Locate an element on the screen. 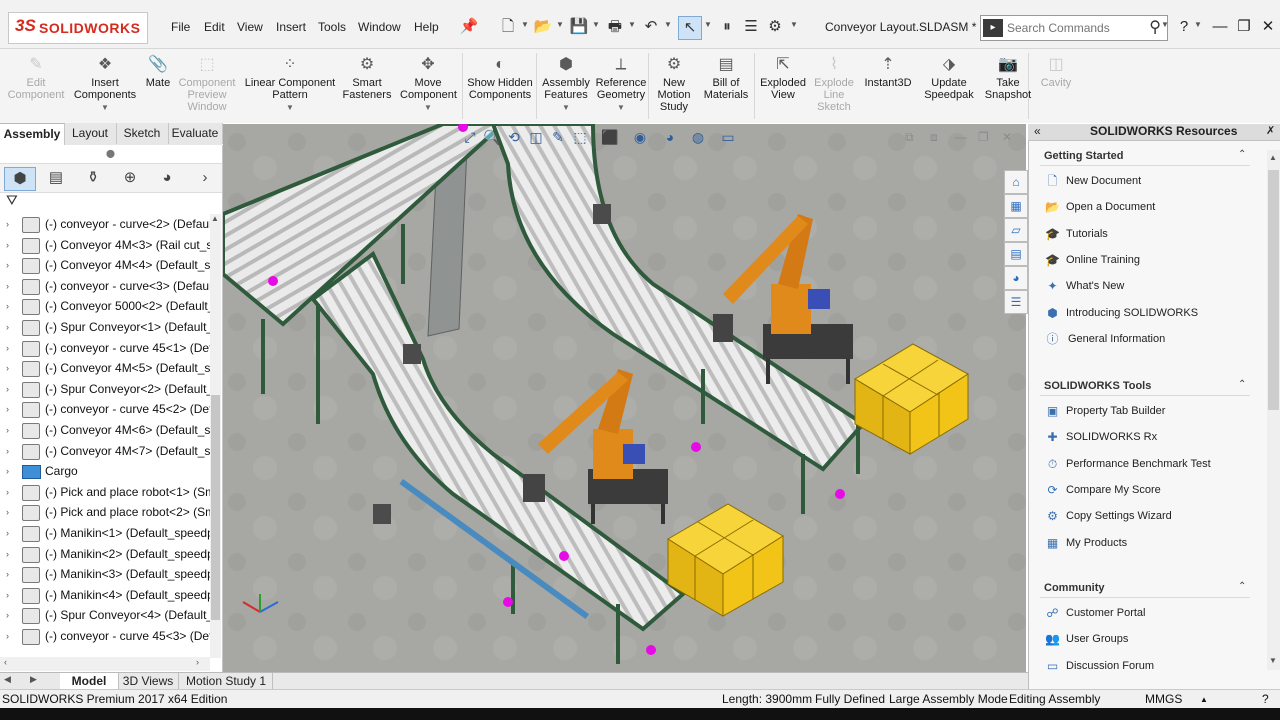  tab-sketch: Sketch is located at coordinates (142, 133).